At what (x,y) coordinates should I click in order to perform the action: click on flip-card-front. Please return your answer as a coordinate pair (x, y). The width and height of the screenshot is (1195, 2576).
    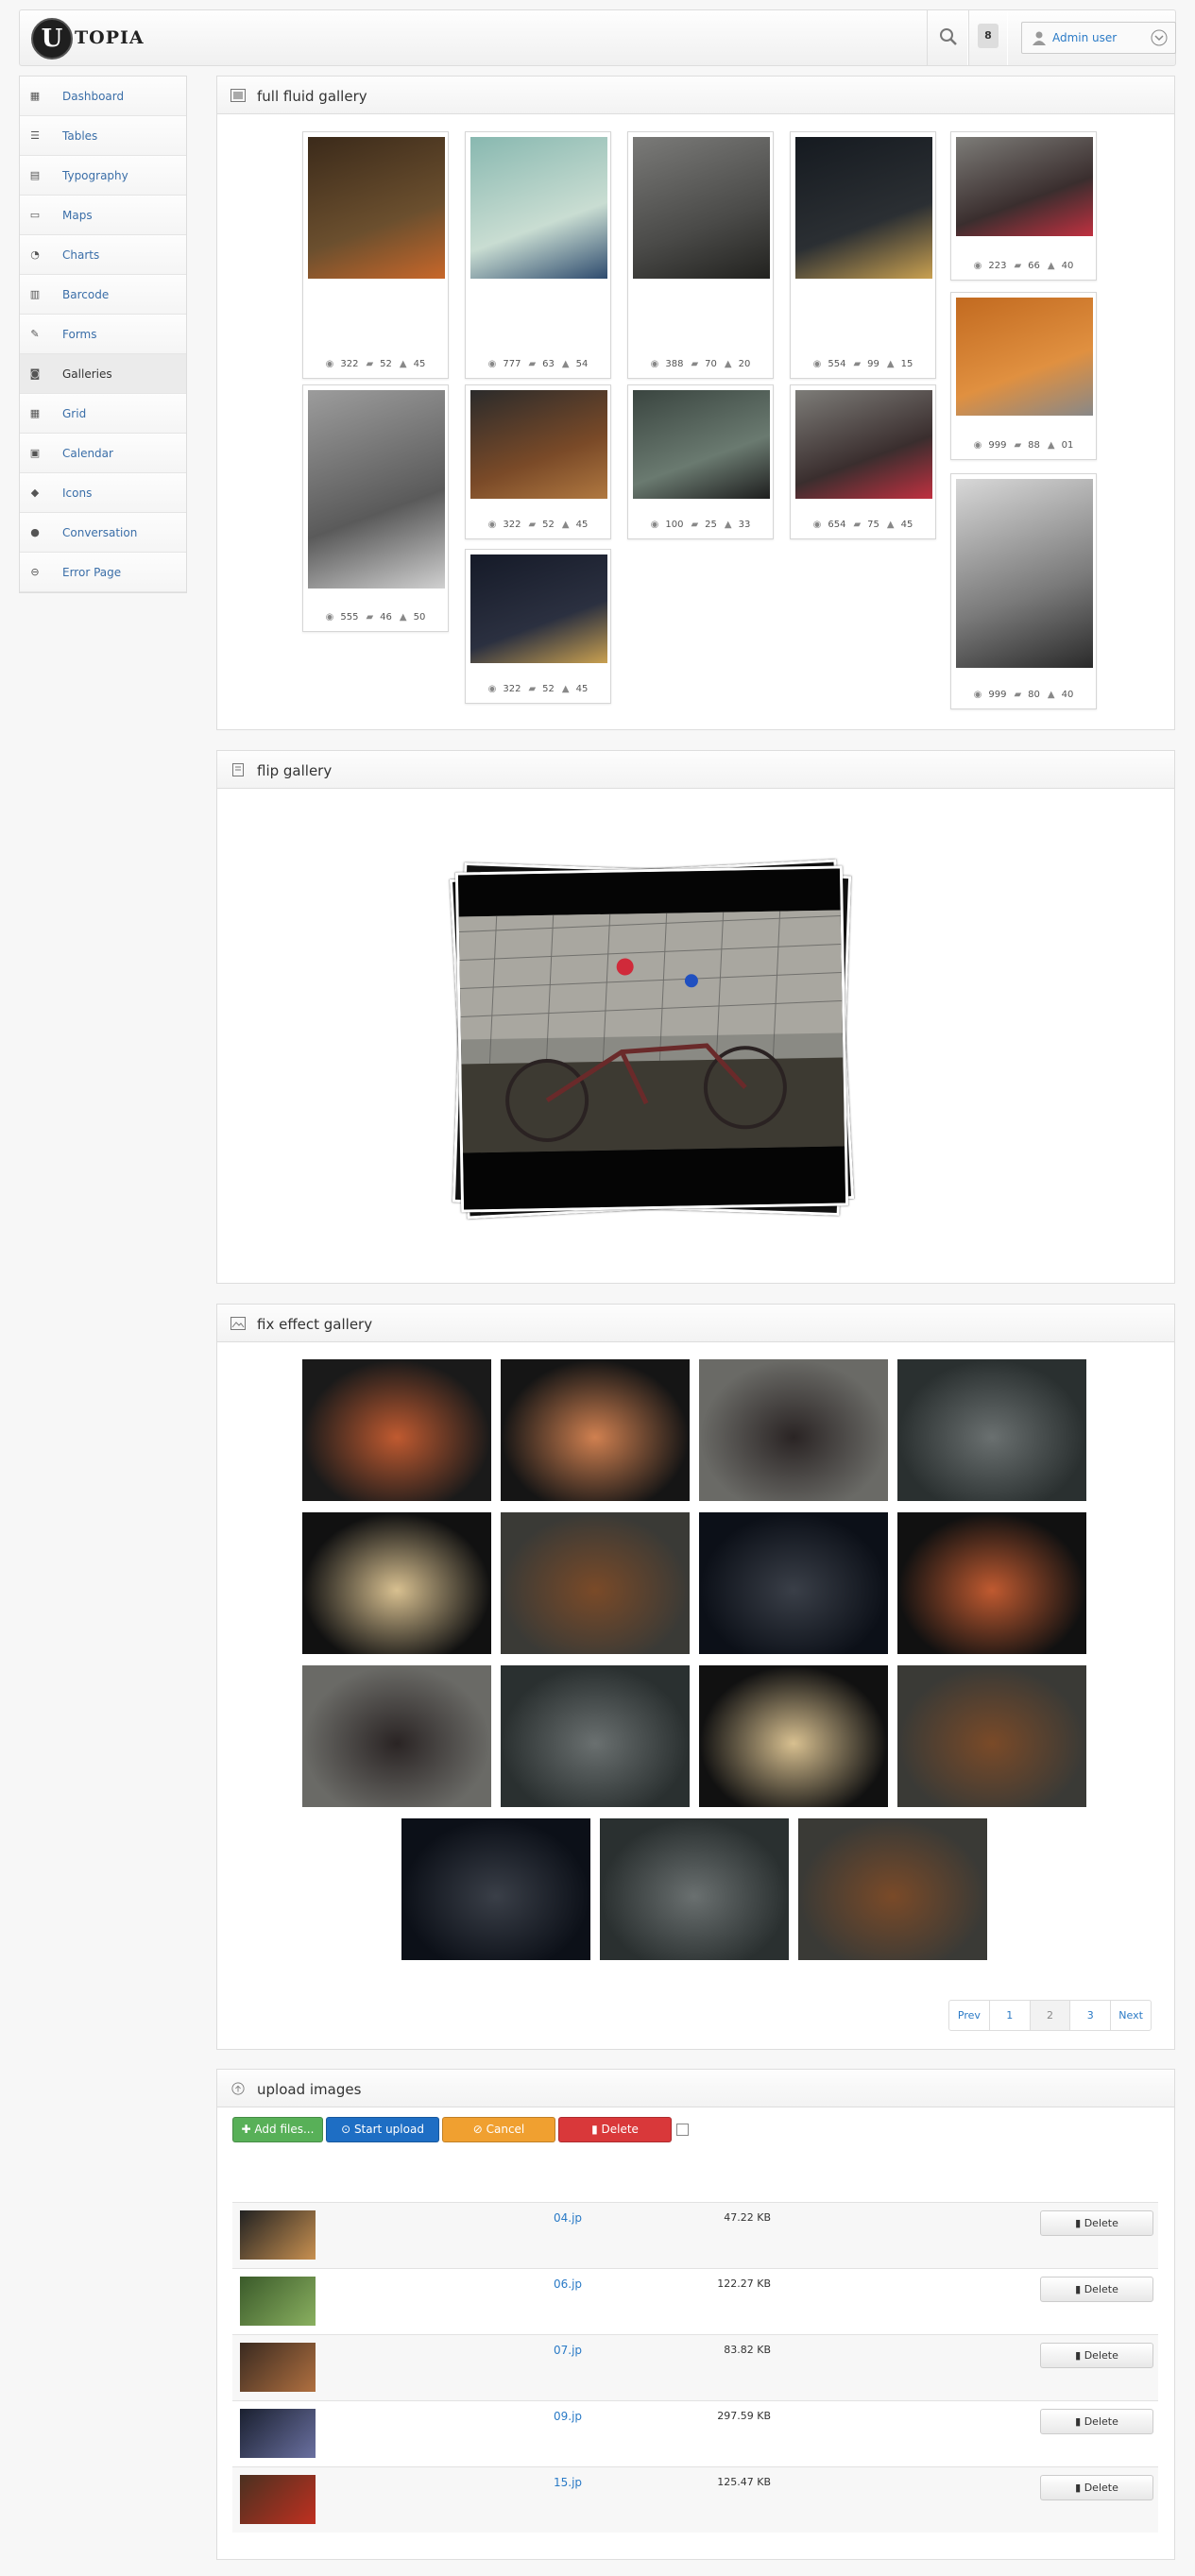
    Looking at the image, I should click on (651, 1039).